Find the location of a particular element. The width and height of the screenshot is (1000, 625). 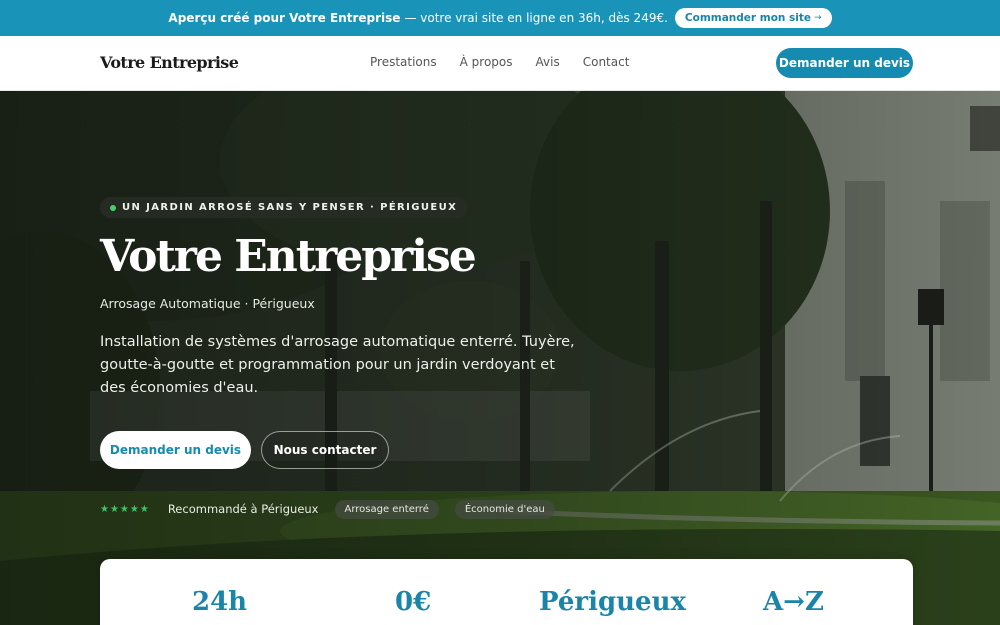

main-nav: Prestations À propos Avis Contact is located at coordinates (511, 62).